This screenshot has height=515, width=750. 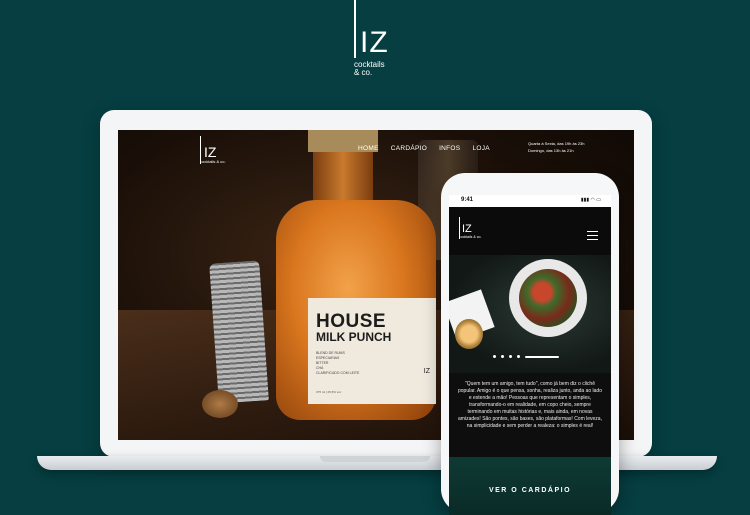 I want to click on drink-glass-image, so click(x=469, y=334).